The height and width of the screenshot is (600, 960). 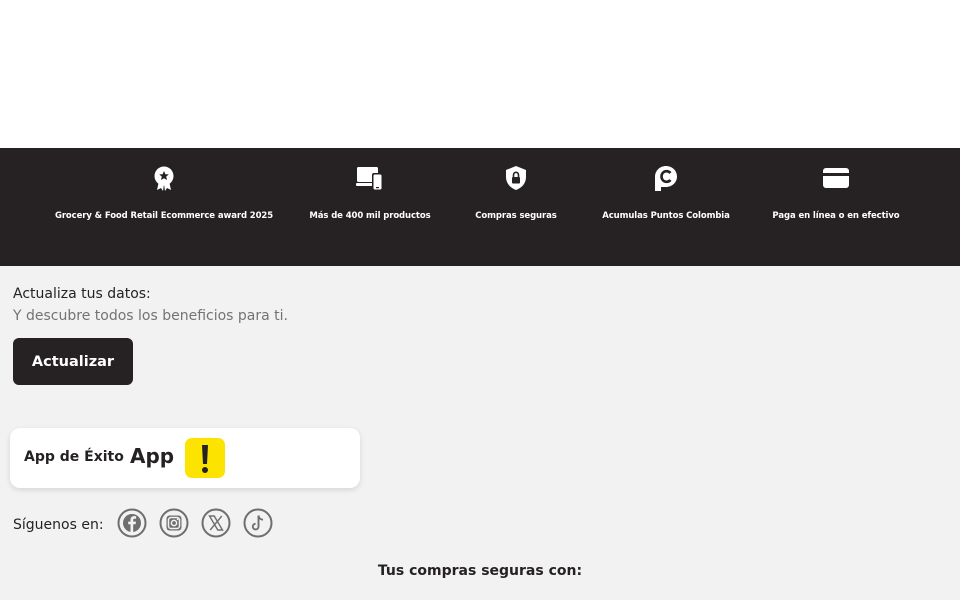 I want to click on benefit-payment: Paga en línea o en efectivo, so click(x=836, y=192).